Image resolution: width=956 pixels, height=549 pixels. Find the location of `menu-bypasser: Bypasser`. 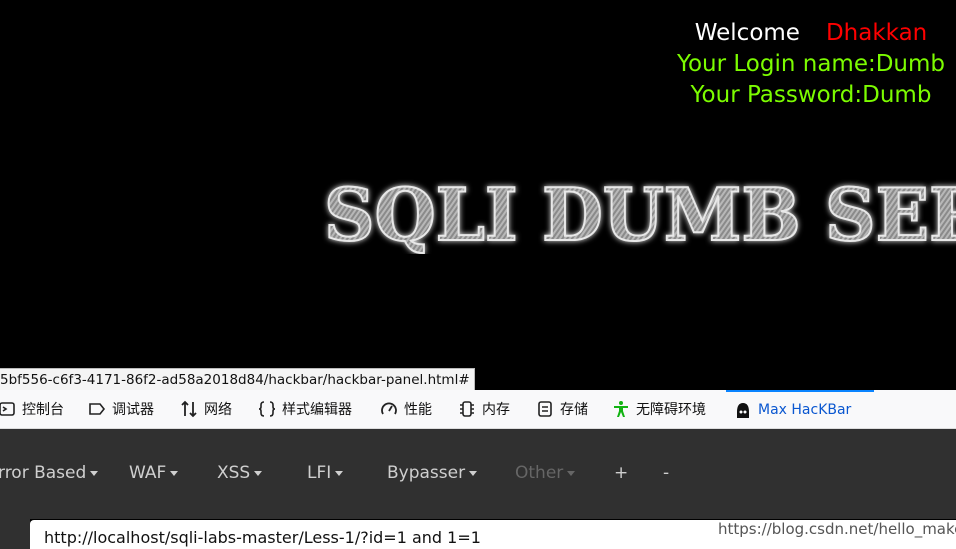

menu-bypasser: Bypasser is located at coordinates (432, 473).